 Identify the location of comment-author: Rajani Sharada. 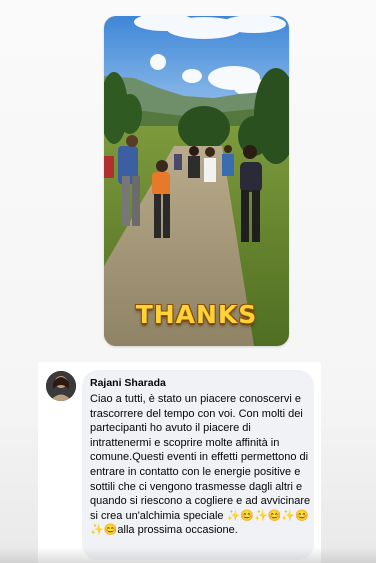
(128, 383).